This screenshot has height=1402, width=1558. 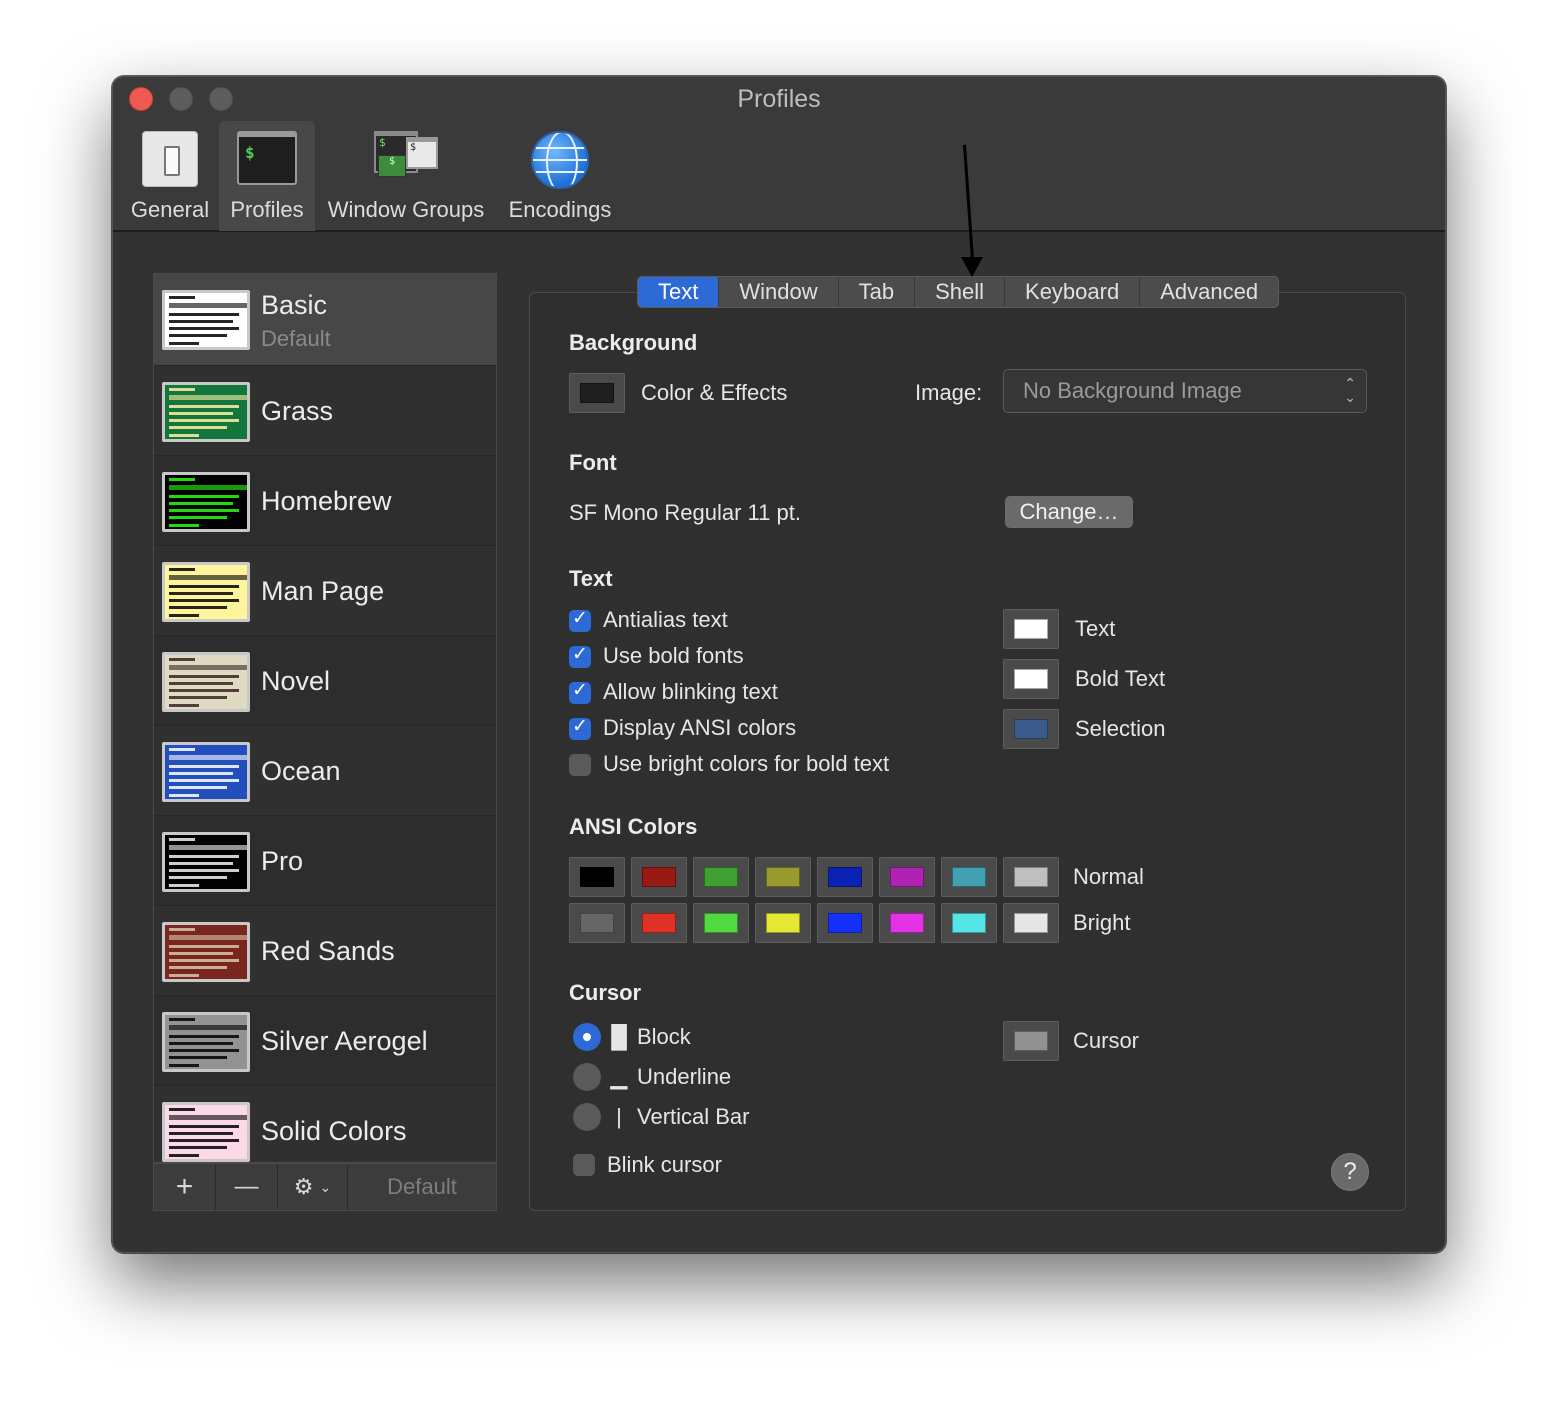 What do you see at coordinates (294, 305) in the screenshot?
I see `profile-name: Basic` at bounding box center [294, 305].